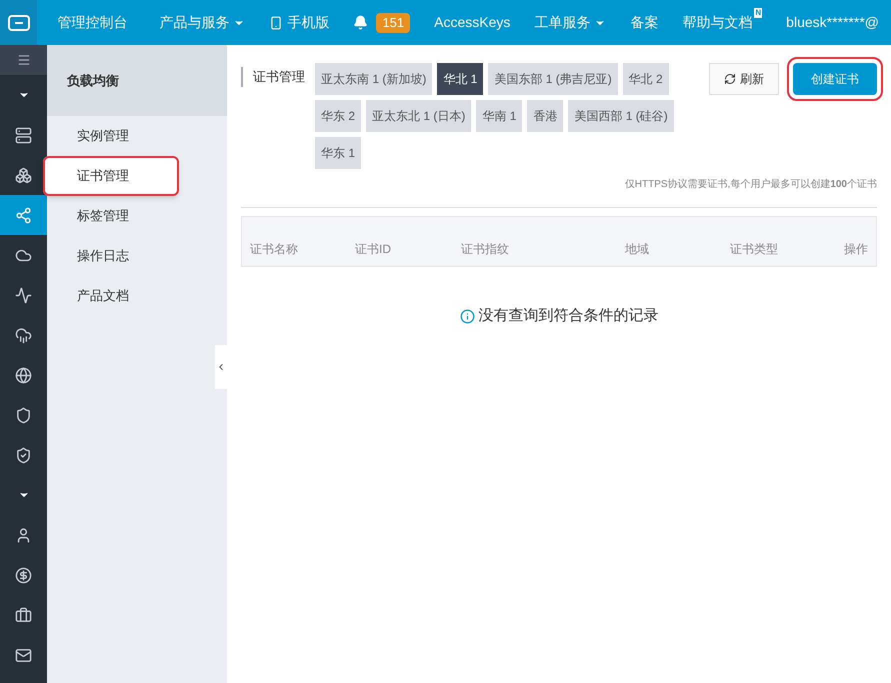  Describe the element at coordinates (23, 215) in the screenshot. I see `network-icon` at that location.